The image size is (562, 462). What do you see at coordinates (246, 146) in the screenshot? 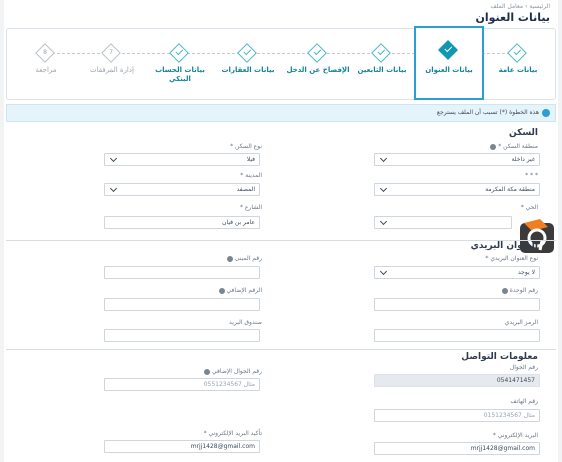
I see `housing-type-label: نوع السكن *` at bounding box center [246, 146].